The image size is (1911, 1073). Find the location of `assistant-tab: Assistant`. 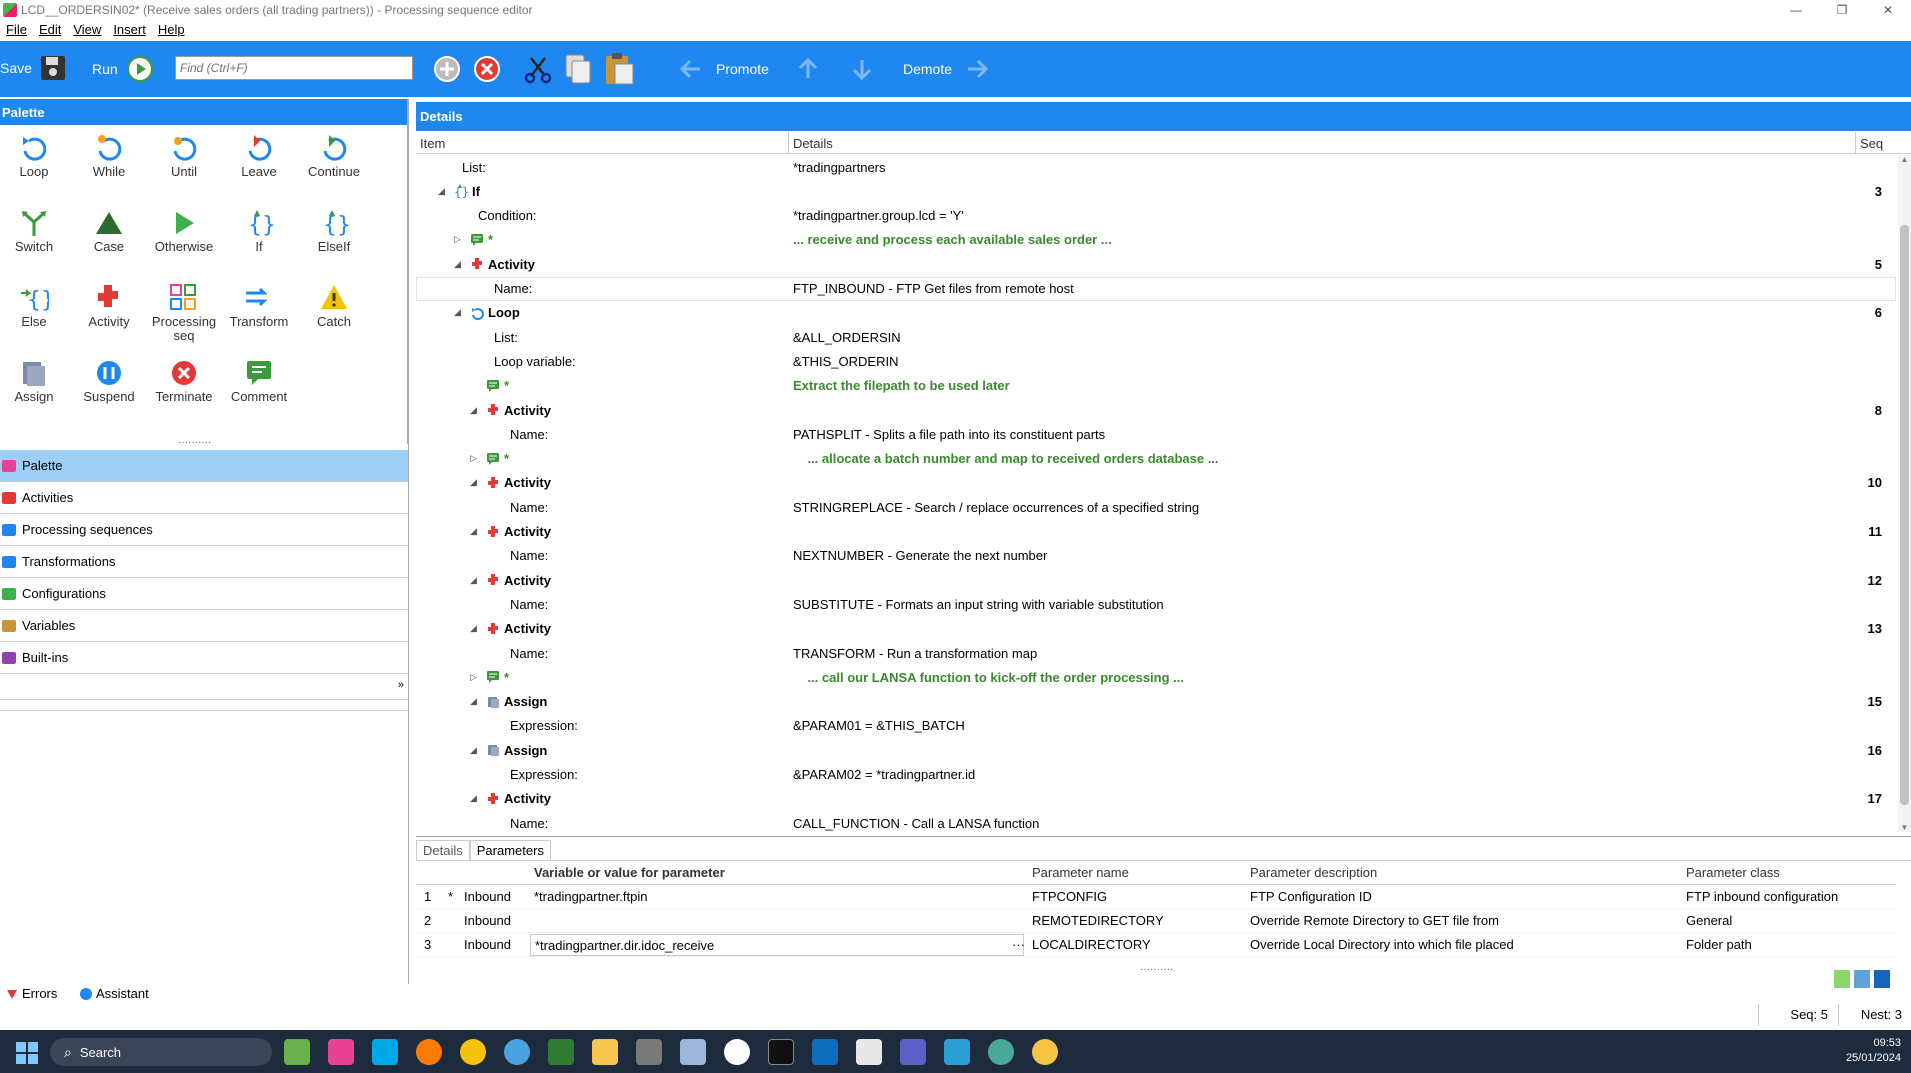

assistant-tab: Assistant is located at coordinates (114, 993).